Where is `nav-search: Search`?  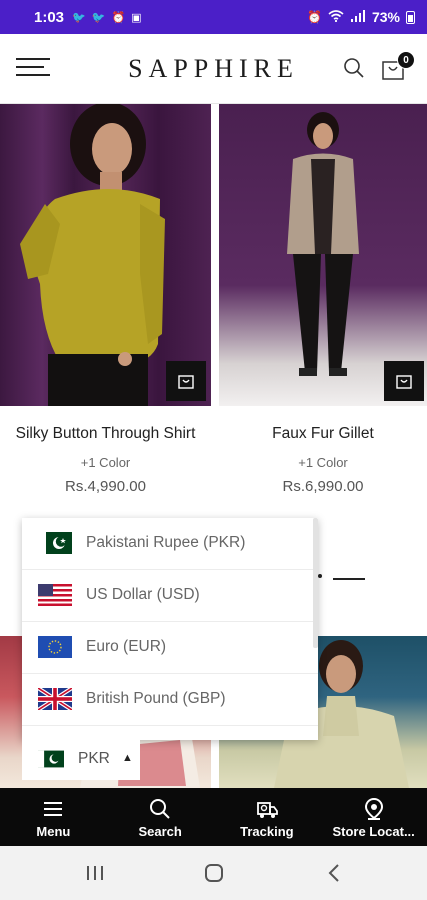
nav-search: Search is located at coordinates (160, 817).